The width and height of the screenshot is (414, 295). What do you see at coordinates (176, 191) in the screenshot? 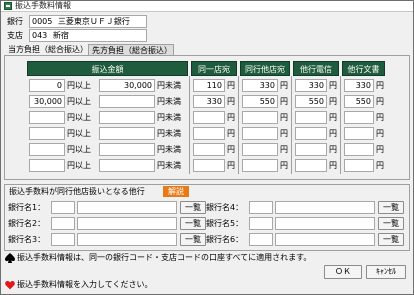
I see `explain-button: 解説` at bounding box center [176, 191].